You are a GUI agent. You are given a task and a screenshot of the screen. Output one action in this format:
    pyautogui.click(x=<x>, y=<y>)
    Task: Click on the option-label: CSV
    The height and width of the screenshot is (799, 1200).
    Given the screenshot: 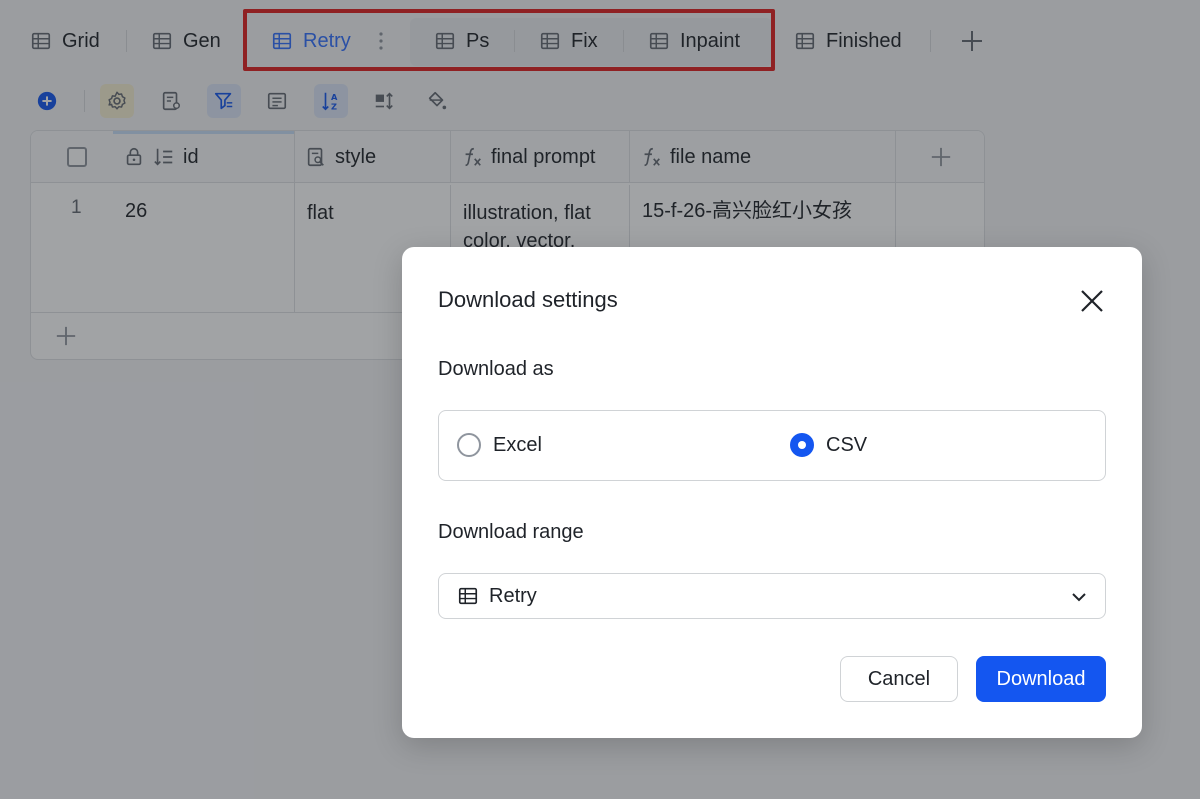 What is the action you would take?
    pyautogui.click(x=847, y=444)
    